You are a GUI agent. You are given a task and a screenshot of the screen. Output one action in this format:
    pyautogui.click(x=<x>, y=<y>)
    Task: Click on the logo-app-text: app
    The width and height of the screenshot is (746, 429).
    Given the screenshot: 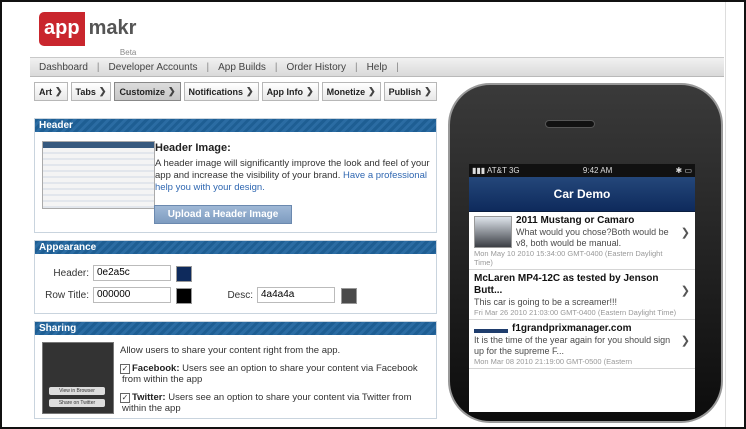 What is the action you would take?
    pyautogui.click(x=62, y=29)
    